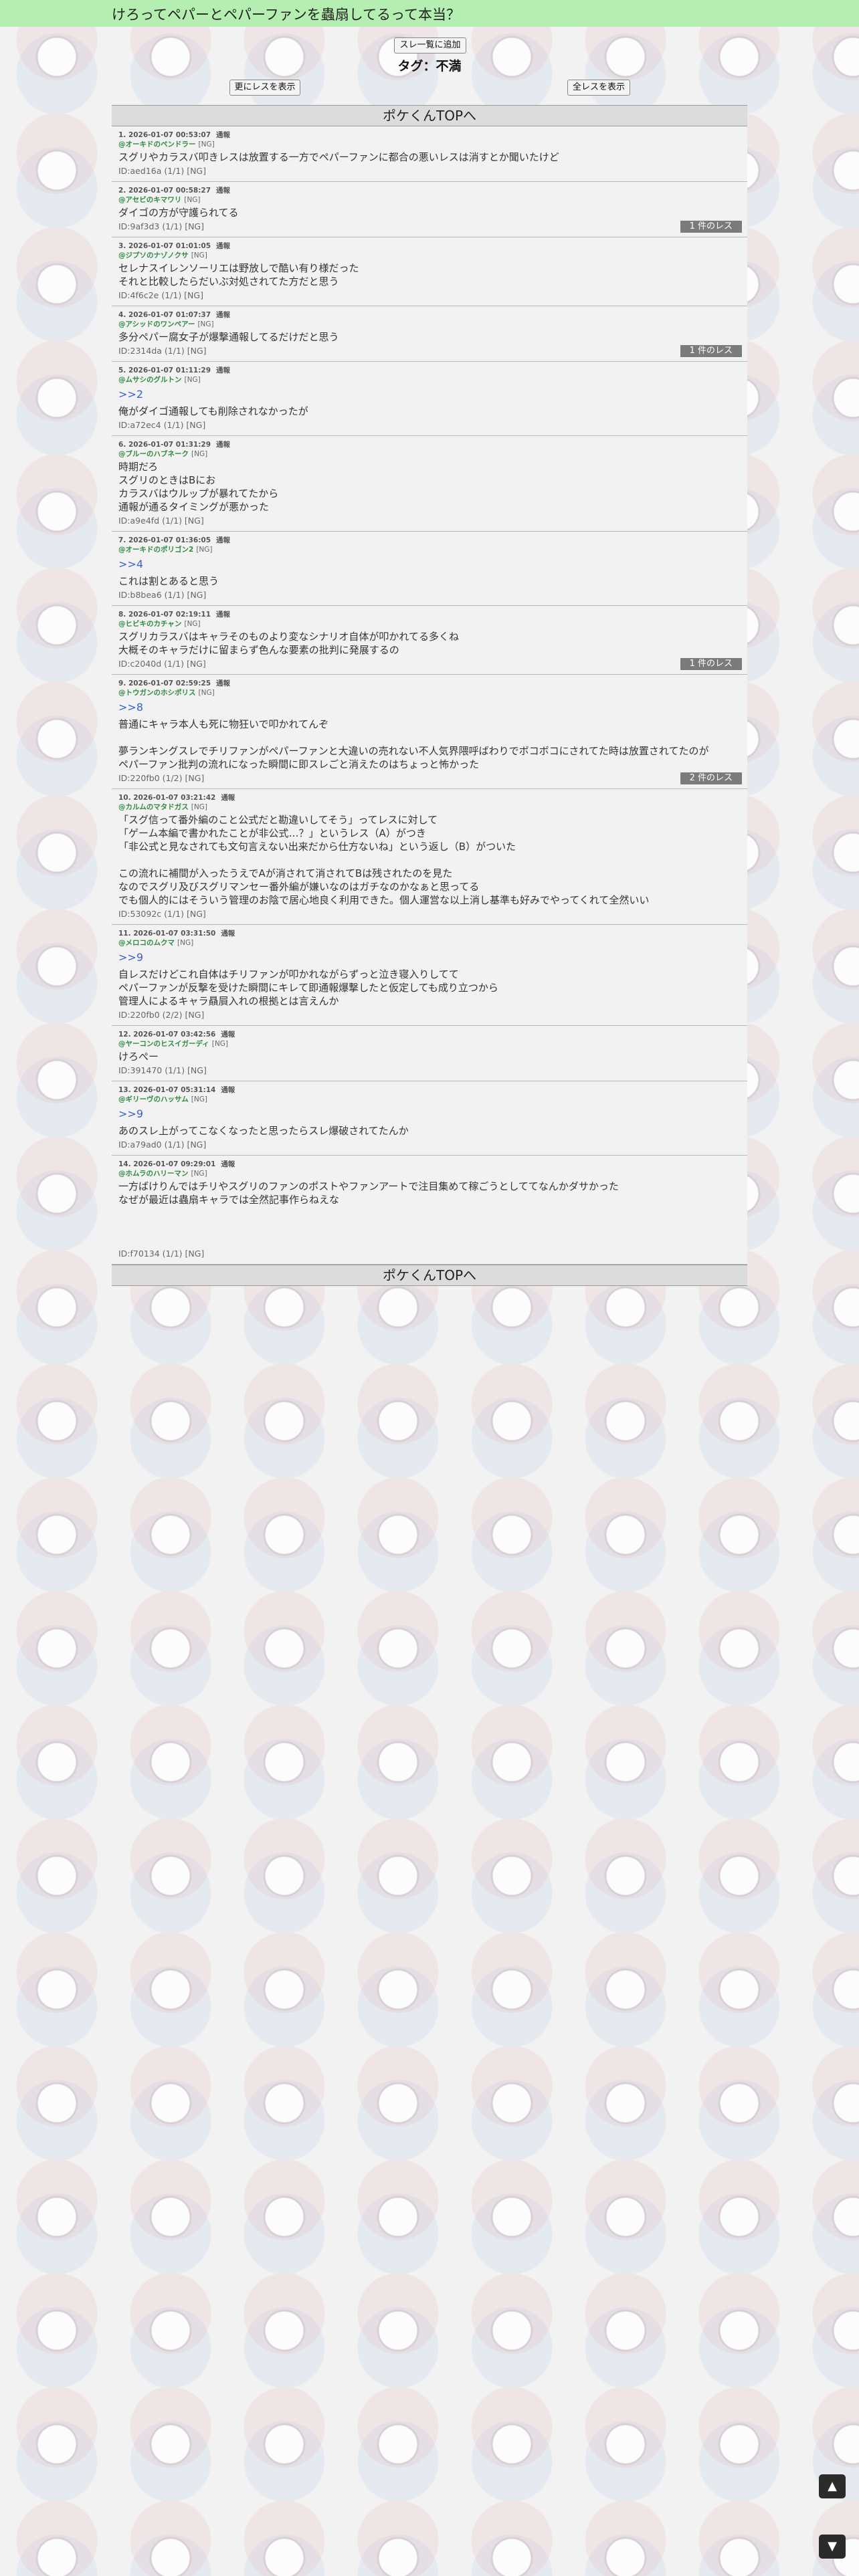 Image resolution: width=859 pixels, height=2576 pixels. I want to click on post-id: ID:b8bea6 (1/1) [NG], so click(162, 595).